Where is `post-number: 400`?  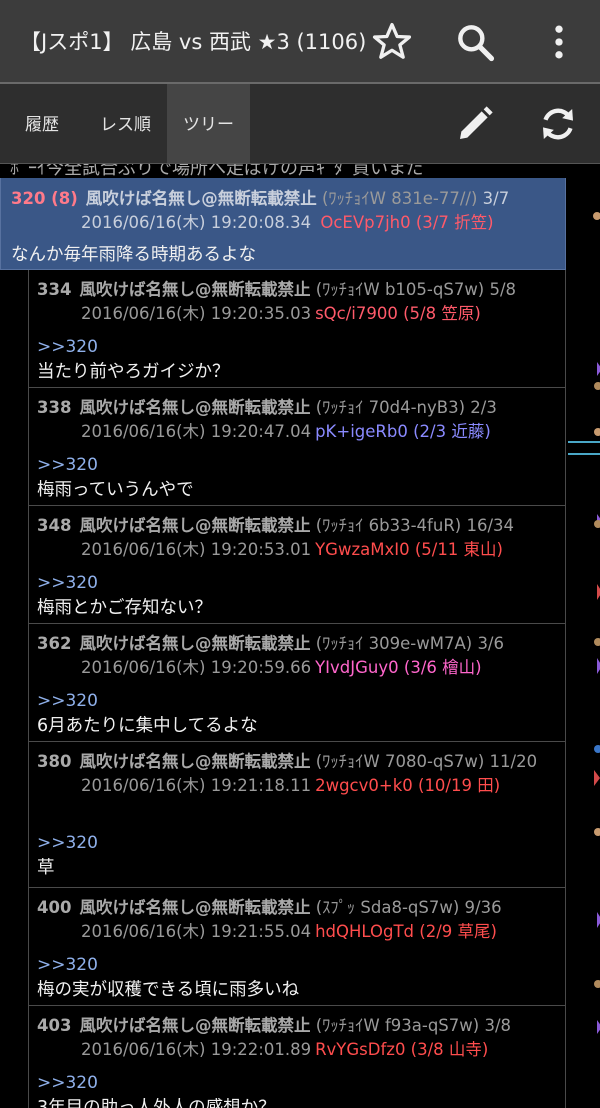 post-number: 400 is located at coordinates (54, 907).